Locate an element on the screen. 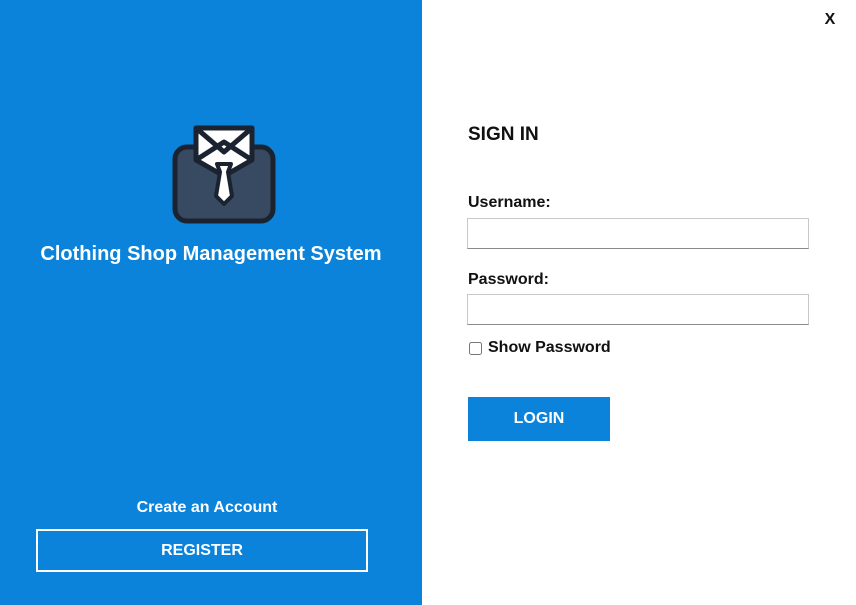  show-password-checkbox is located at coordinates (475, 348).